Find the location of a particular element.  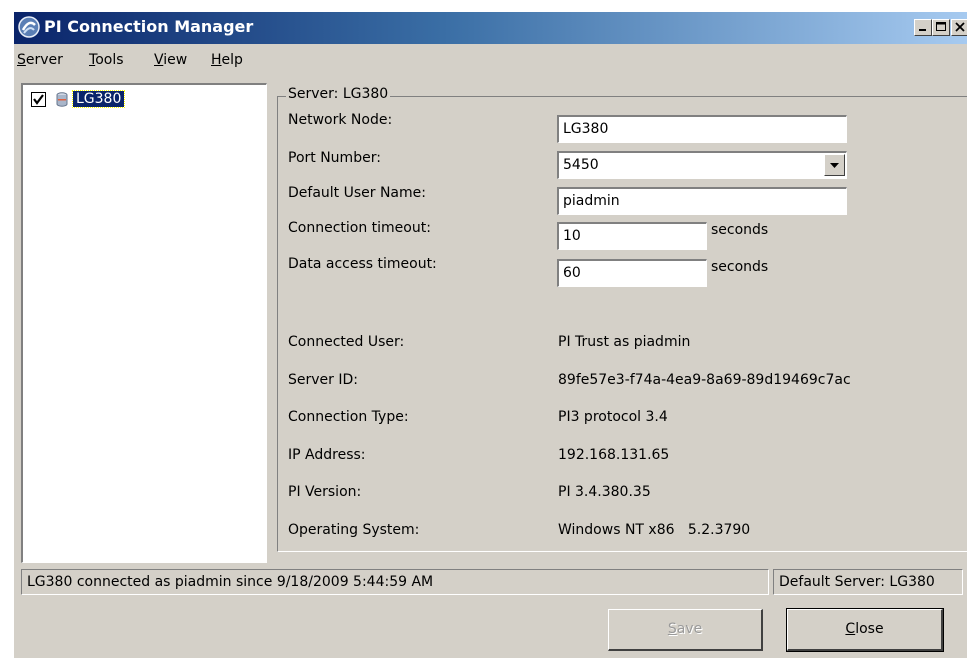

close-icon is located at coordinates (960, 27).